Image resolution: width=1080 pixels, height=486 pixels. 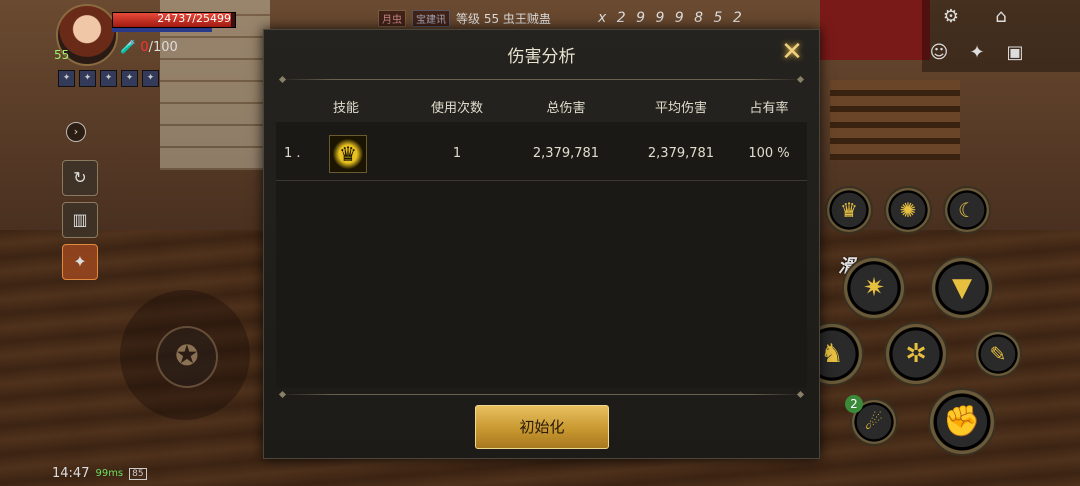 What do you see at coordinates (431, 18) in the screenshot?
I see `title-tag: 宝建讯` at bounding box center [431, 18].